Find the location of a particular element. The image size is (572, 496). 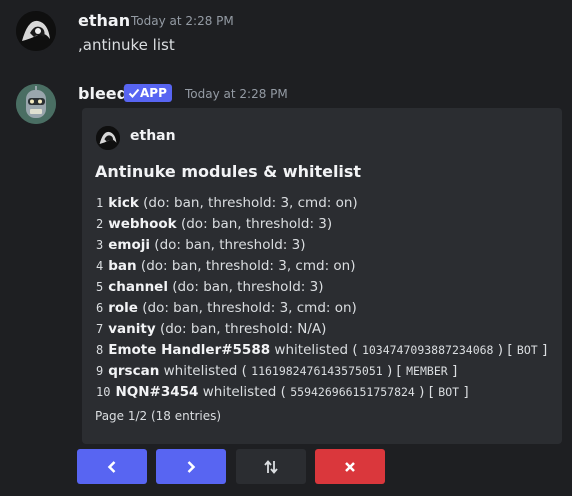

item-number: 9 is located at coordinates (100, 371).